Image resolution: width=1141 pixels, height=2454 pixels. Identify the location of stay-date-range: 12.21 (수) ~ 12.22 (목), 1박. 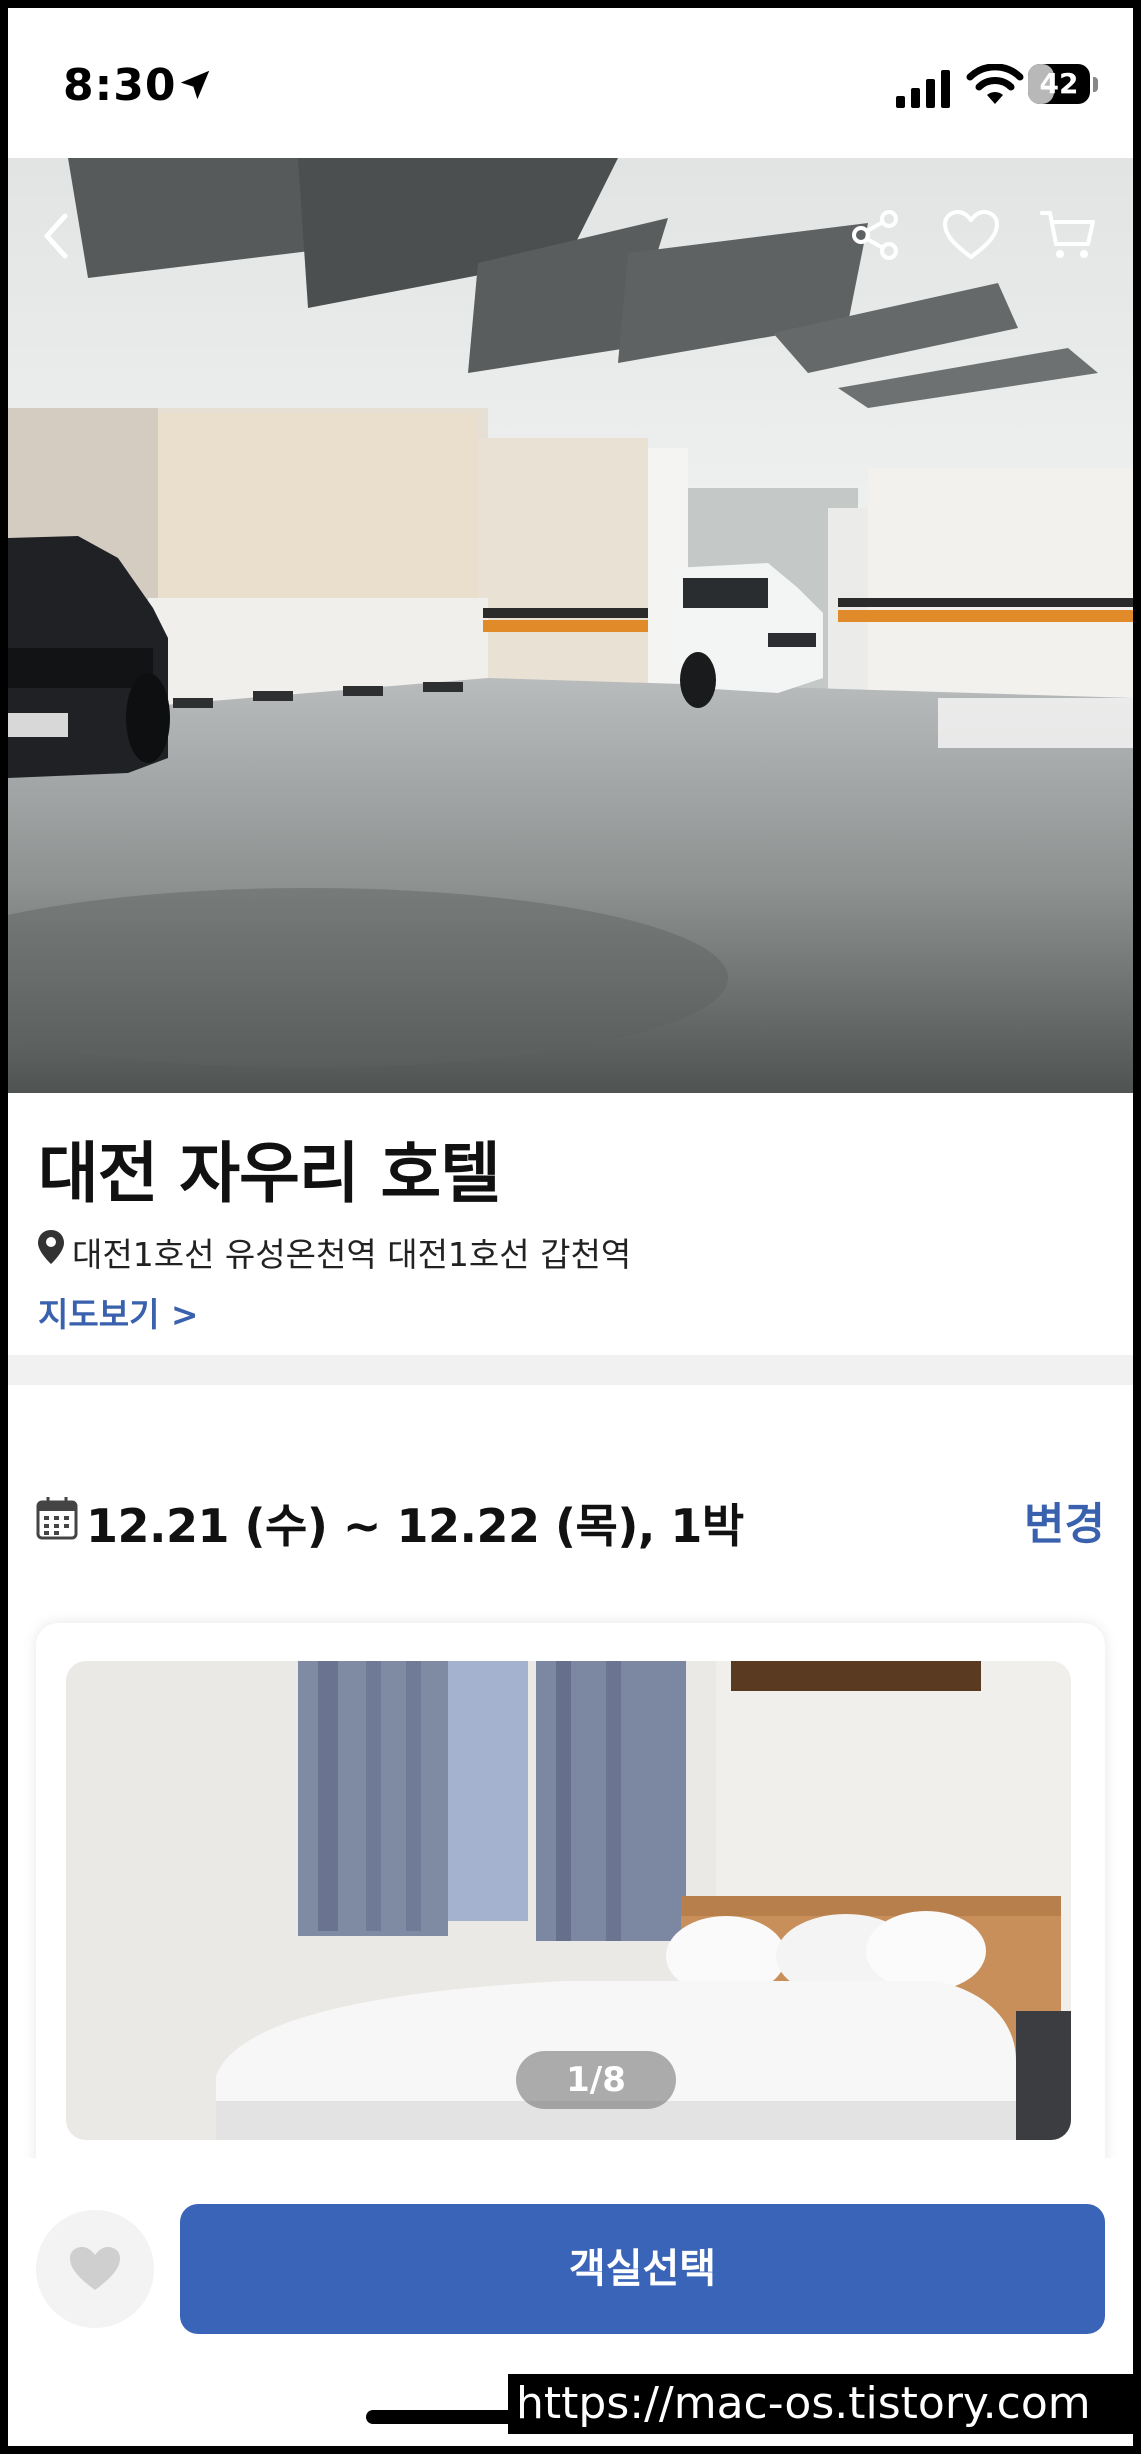
(415, 1526).